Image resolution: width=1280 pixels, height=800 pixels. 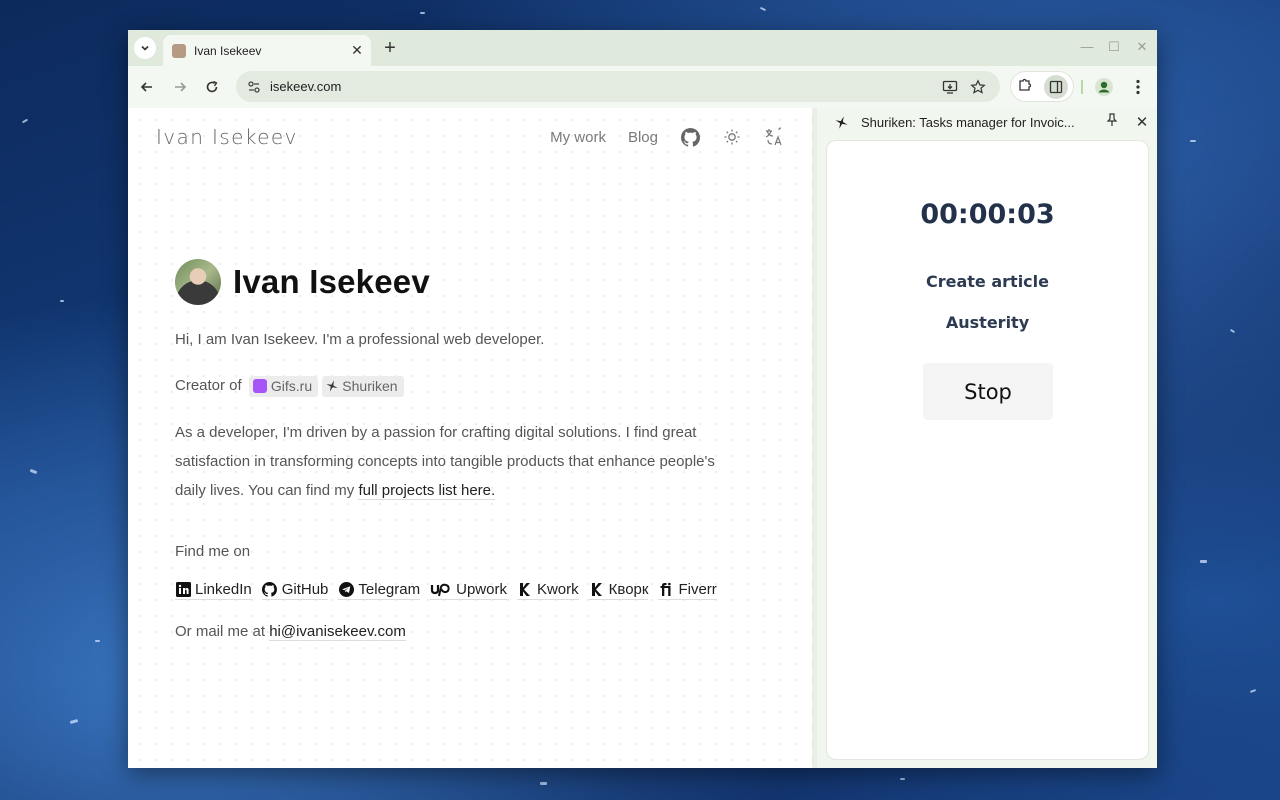 What do you see at coordinates (667, 137) in the screenshot?
I see `site-nav: My work Blog` at bounding box center [667, 137].